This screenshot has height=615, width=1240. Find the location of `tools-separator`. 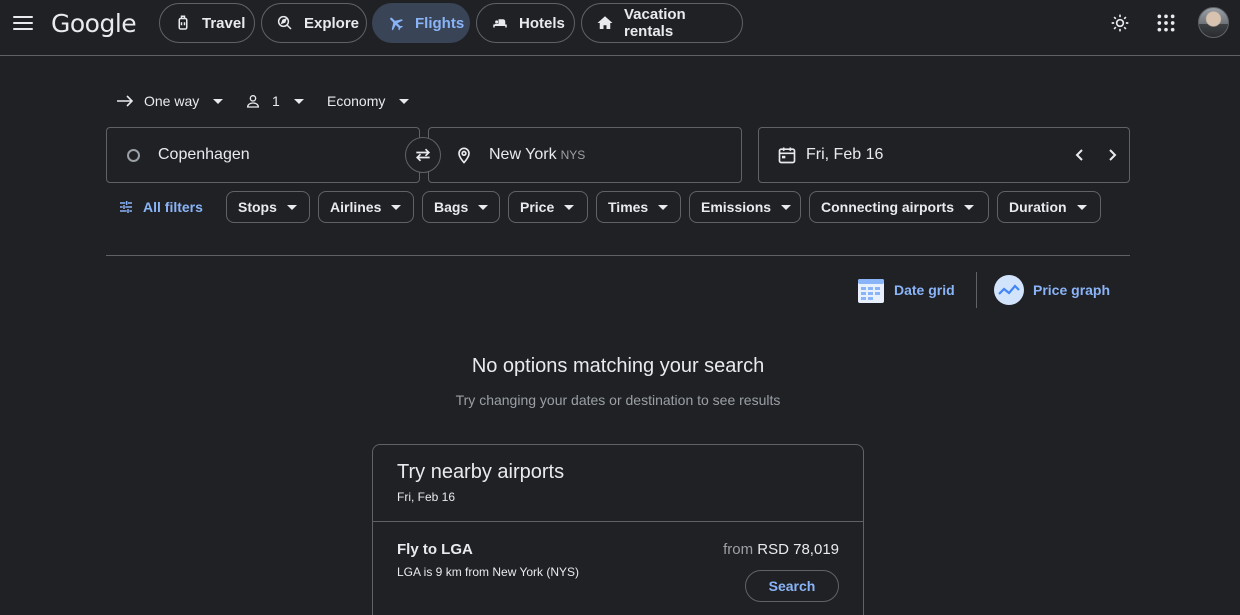

tools-separator is located at coordinates (976, 290).